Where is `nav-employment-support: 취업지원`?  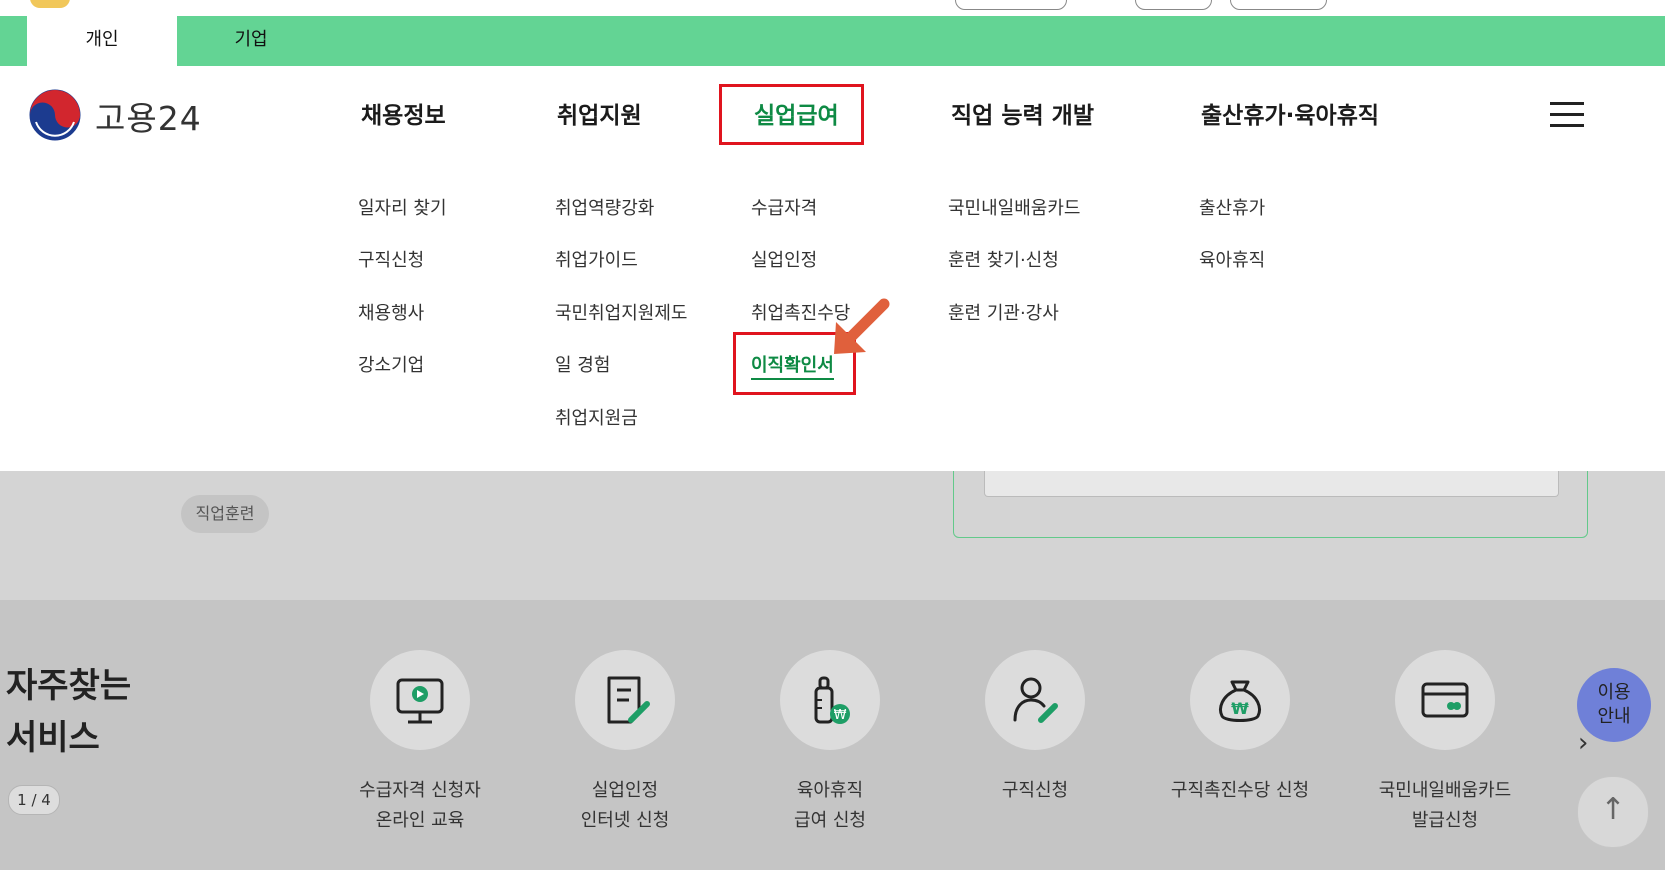 nav-employment-support: 취업지원 is located at coordinates (599, 113).